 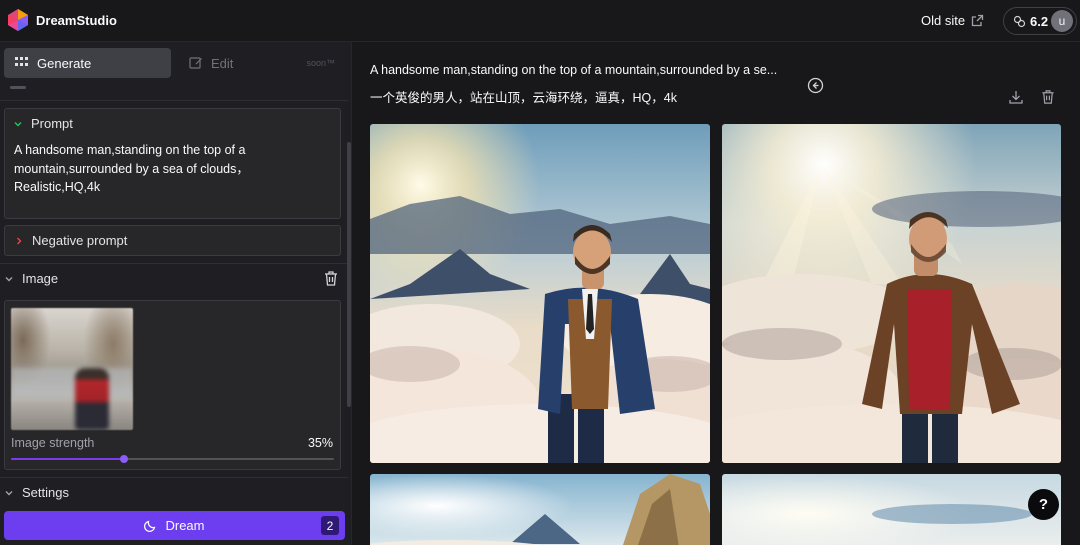 I want to click on collapsed-section-handle, so click(x=18, y=87).